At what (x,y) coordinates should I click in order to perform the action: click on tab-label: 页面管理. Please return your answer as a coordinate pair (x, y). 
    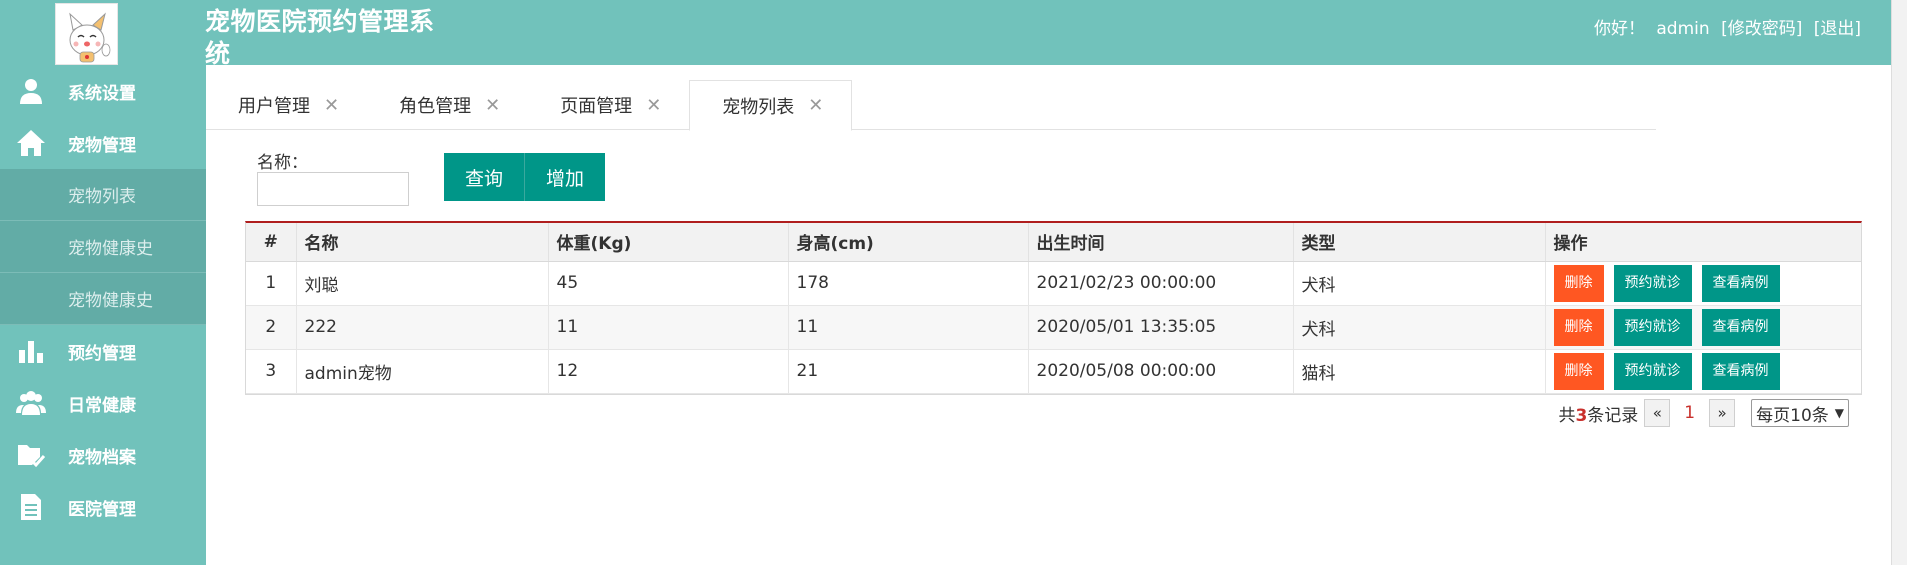
    Looking at the image, I should click on (596, 106).